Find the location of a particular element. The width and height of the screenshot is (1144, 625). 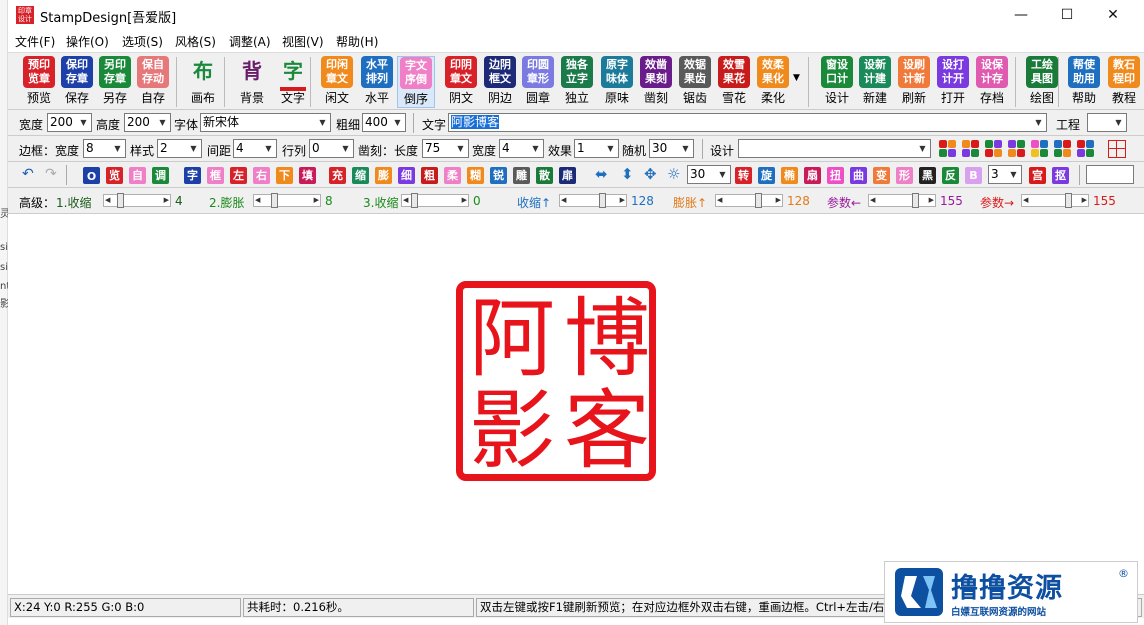

toolbar-button-9: 字文序倒 倒序 is located at coordinates (416, 82).